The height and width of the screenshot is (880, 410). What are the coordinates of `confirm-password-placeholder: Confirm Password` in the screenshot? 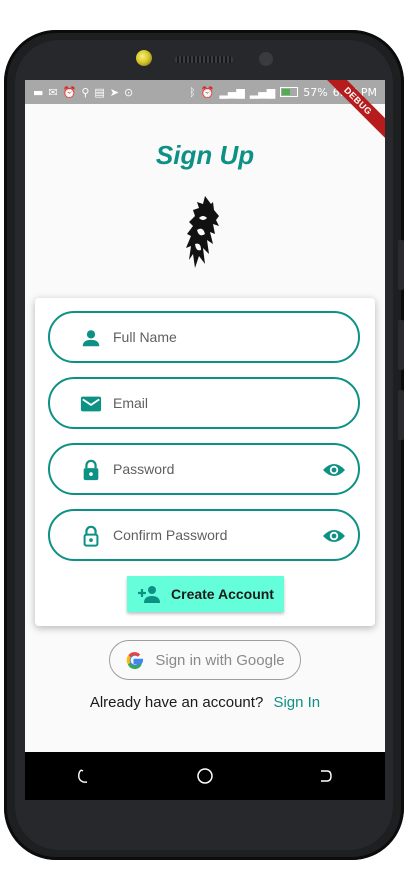 It's located at (170, 535).